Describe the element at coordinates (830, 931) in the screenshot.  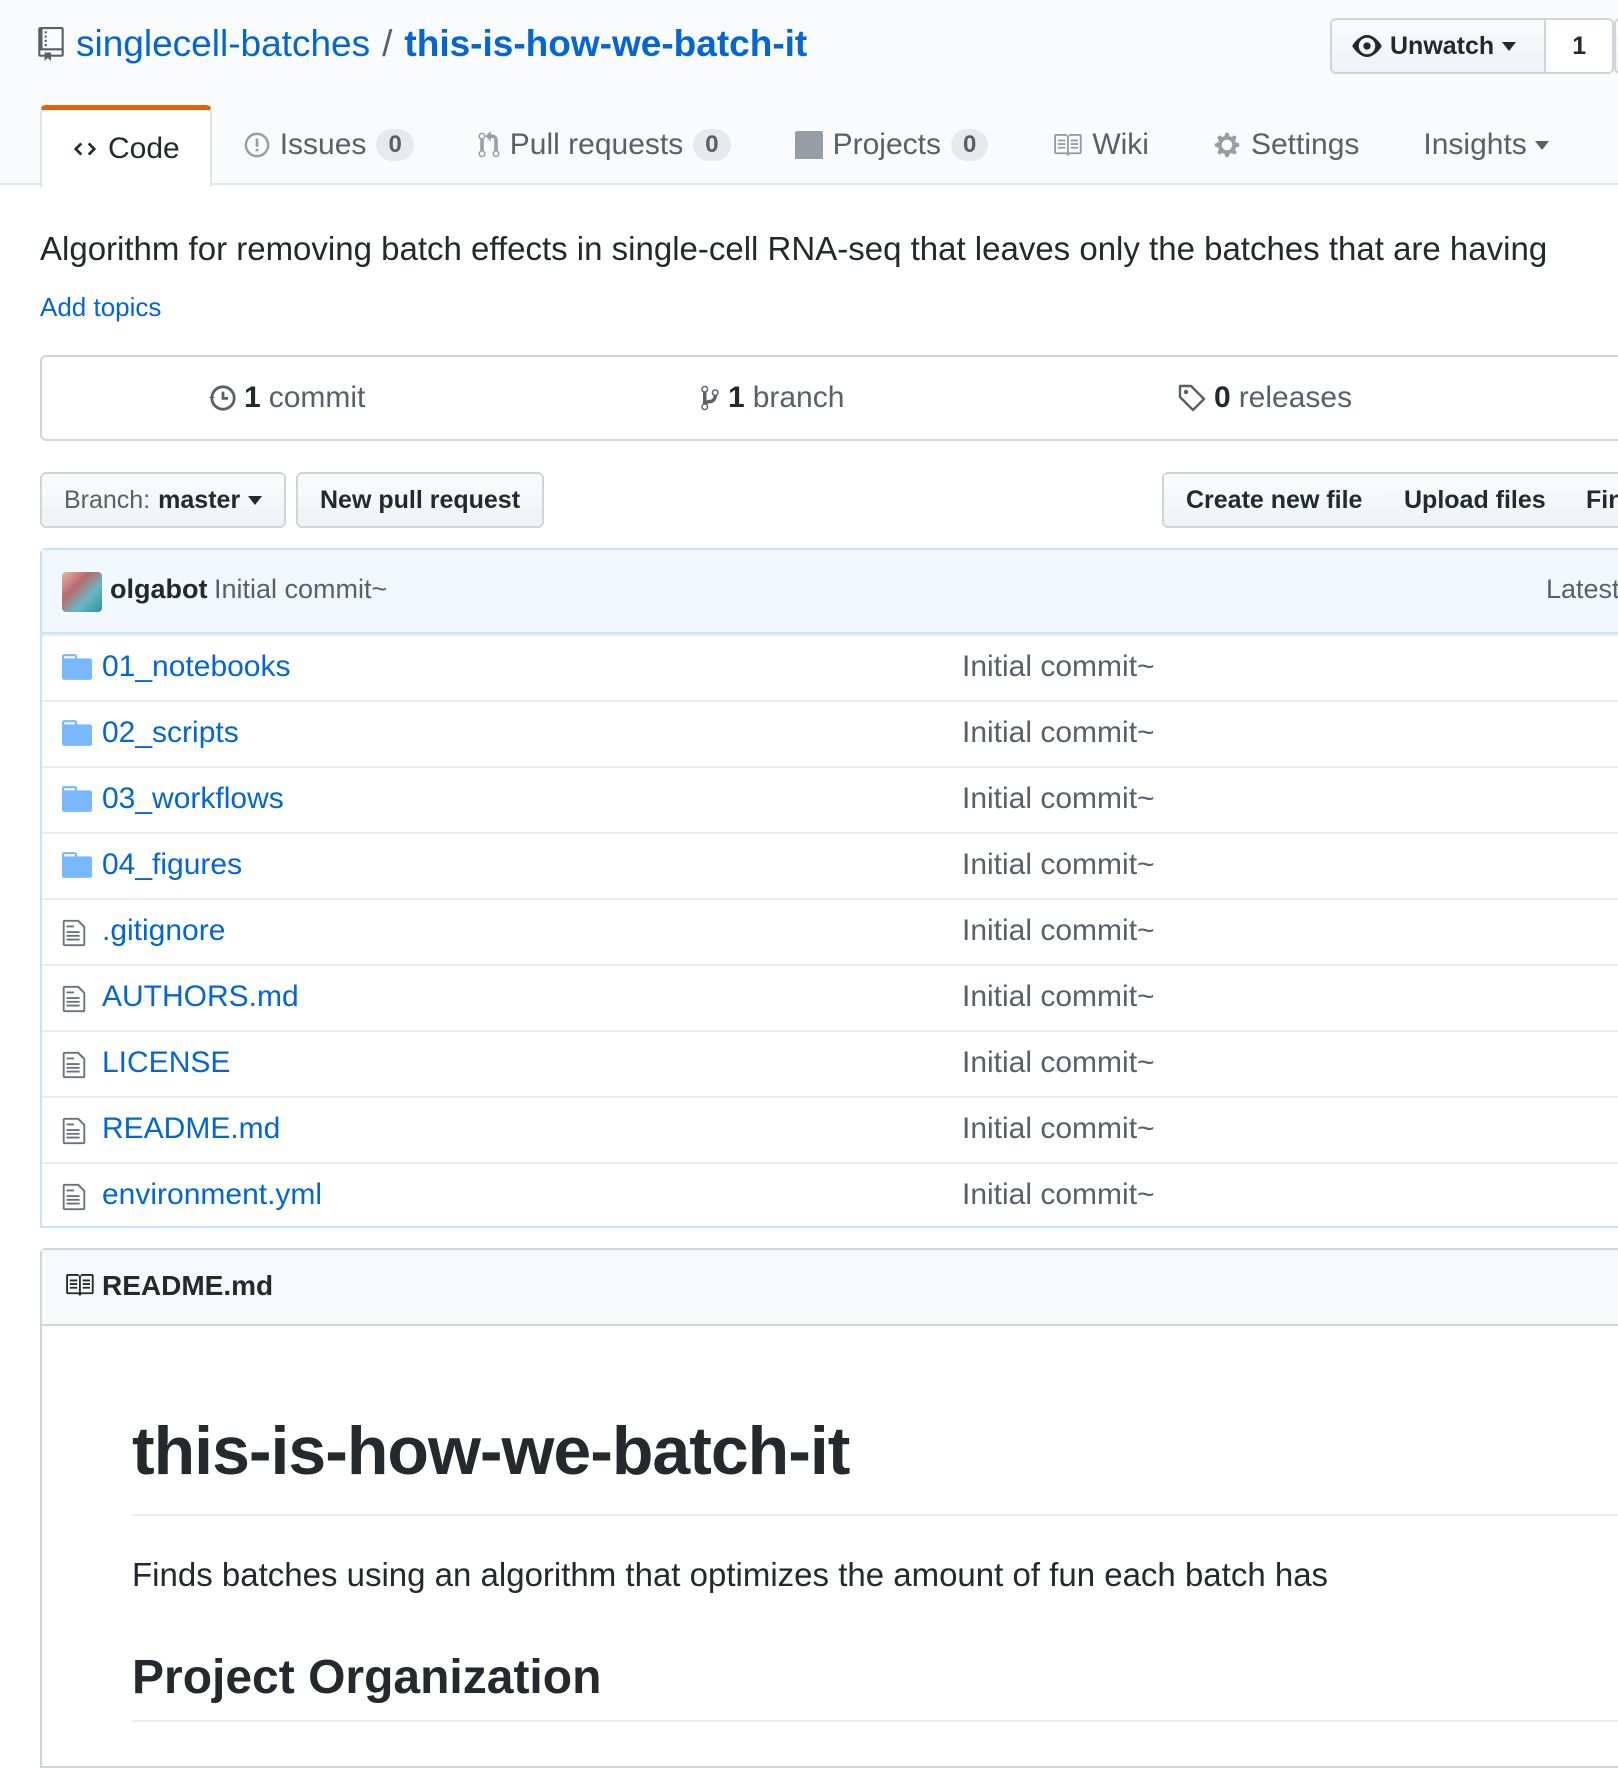
I see `table-row: .gitignore Initial commit~` at that location.